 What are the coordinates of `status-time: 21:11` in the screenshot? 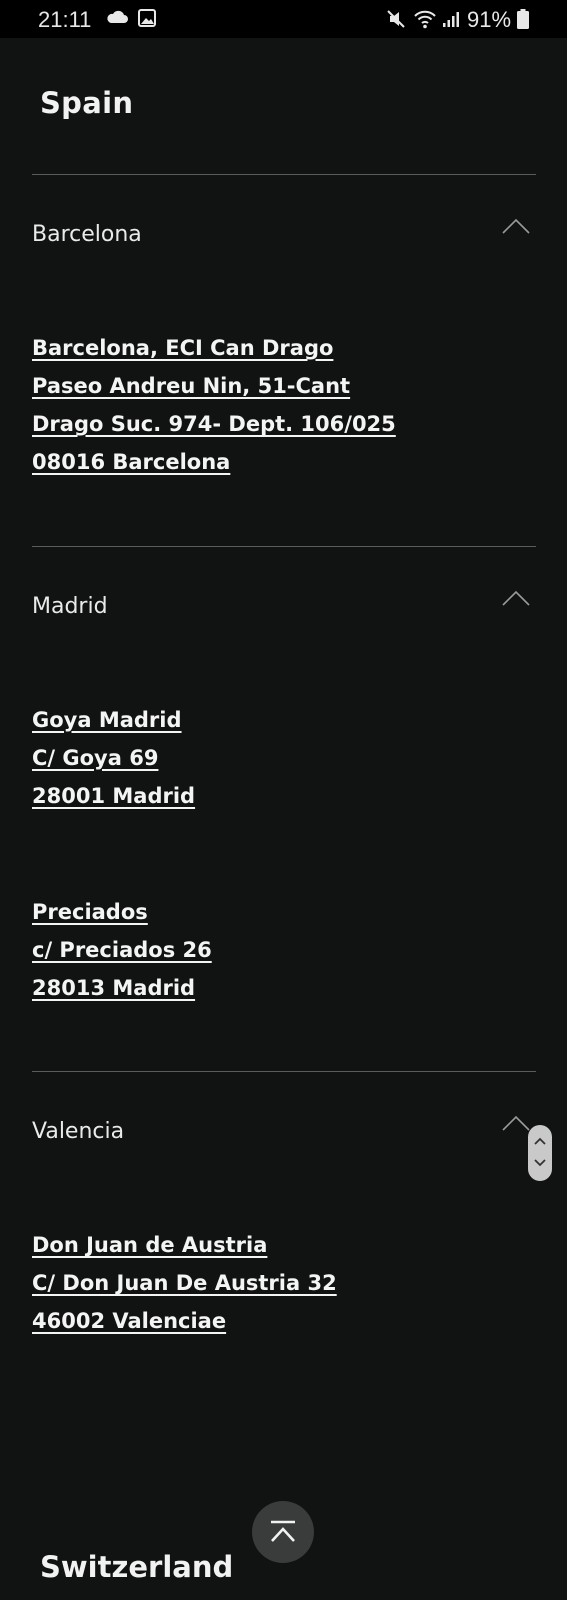 It's located at (65, 19).